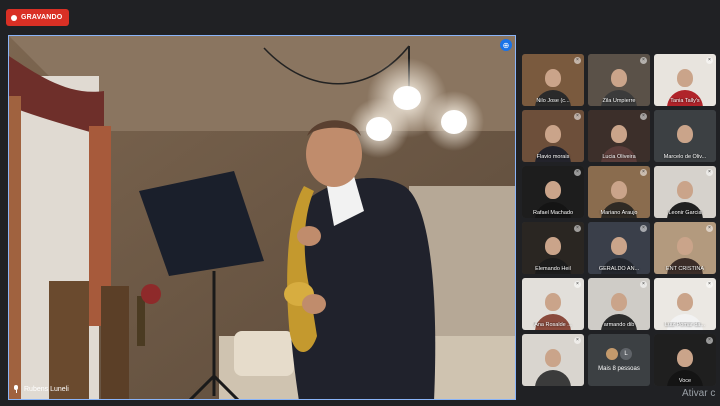 This screenshot has width=720, height=406. What do you see at coordinates (619, 157) in the screenshot?
I see `participant-name: Lucia Oliveira` at bounding box center [619, 157].